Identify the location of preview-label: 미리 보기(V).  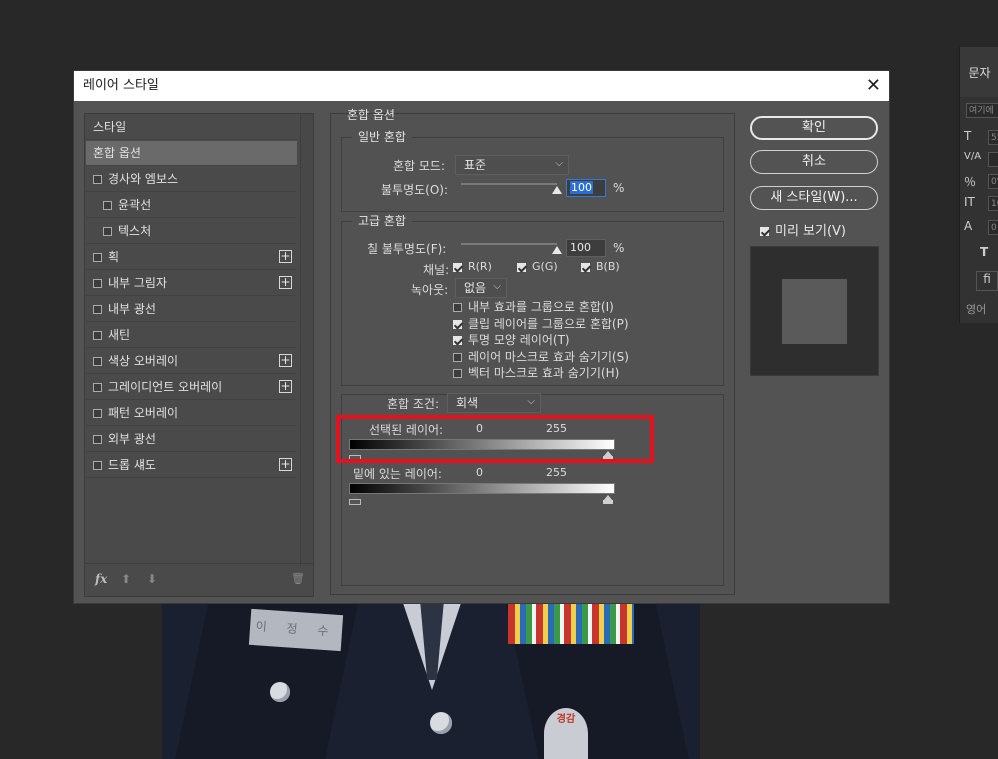
(811, 231).